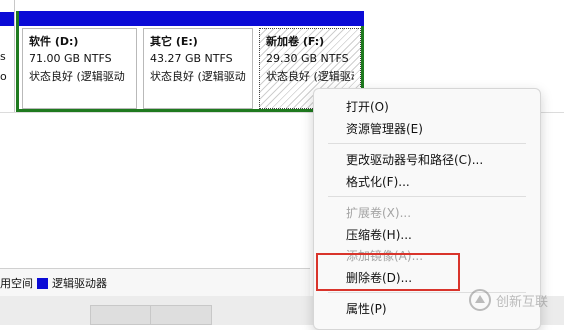  What do you see at coordinates (7, 56) in the screenshot?
I see `partial-partition: s o` at bounding box center [7, 56].